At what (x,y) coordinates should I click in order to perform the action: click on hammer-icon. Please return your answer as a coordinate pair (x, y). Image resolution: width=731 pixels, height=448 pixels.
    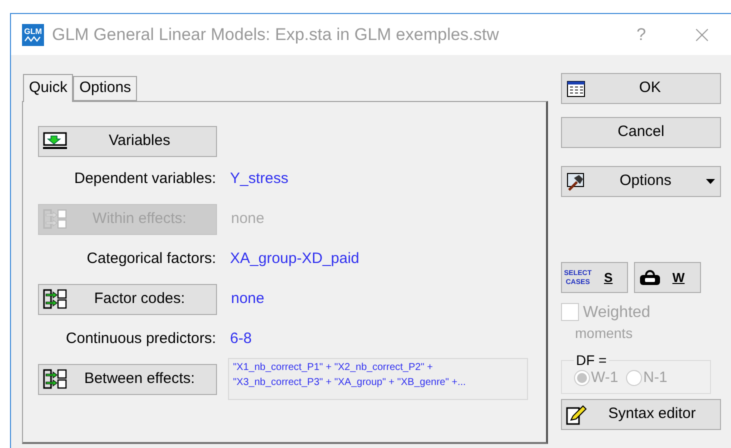
    Looking at the image, I should click on (576, 181).